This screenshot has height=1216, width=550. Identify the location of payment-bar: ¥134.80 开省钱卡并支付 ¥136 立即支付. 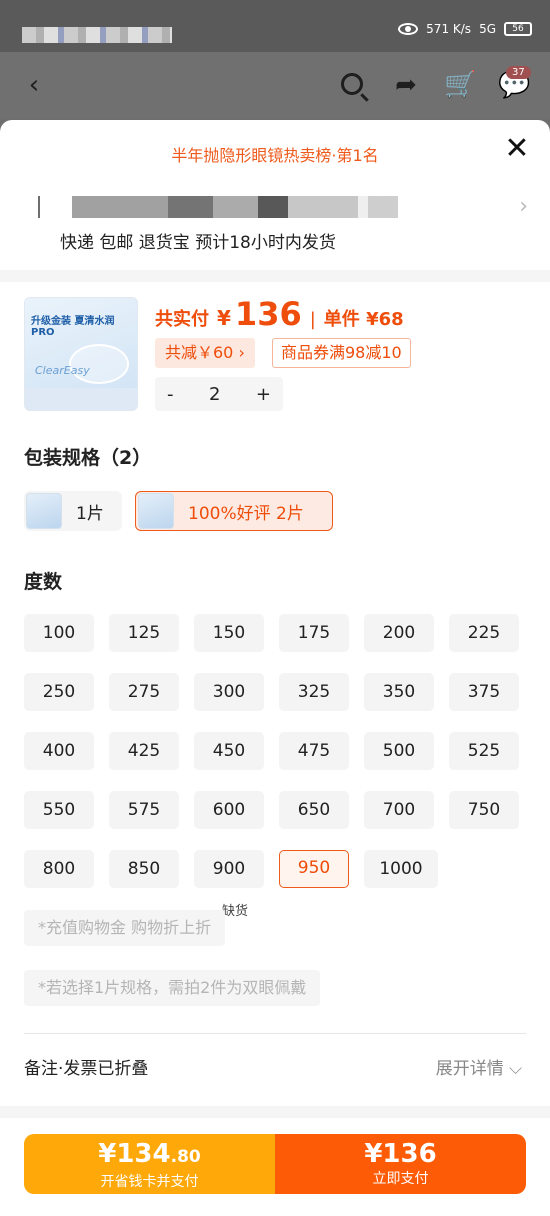
(275, 1164).